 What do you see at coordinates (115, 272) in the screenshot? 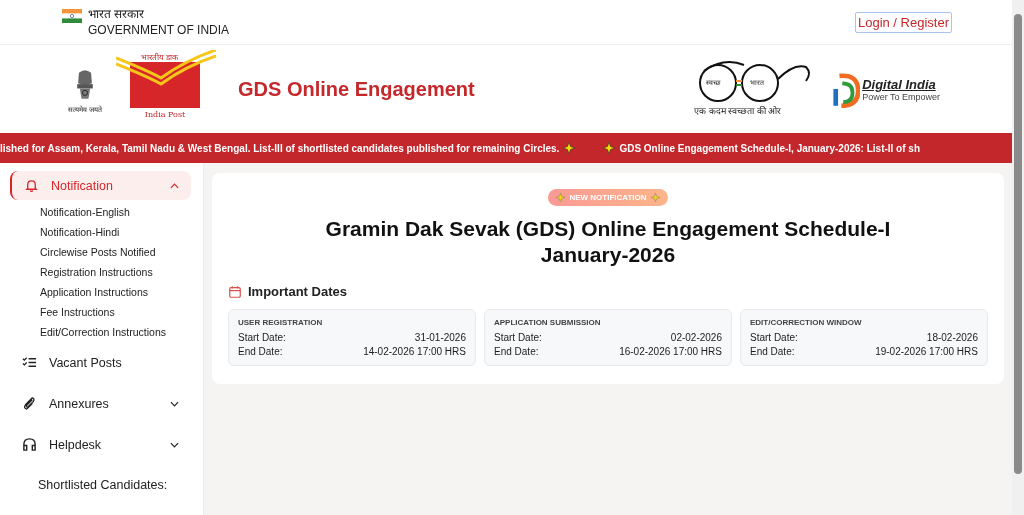
I see `submenu-link: Registration Instructions` at bounding box center [115, 272].